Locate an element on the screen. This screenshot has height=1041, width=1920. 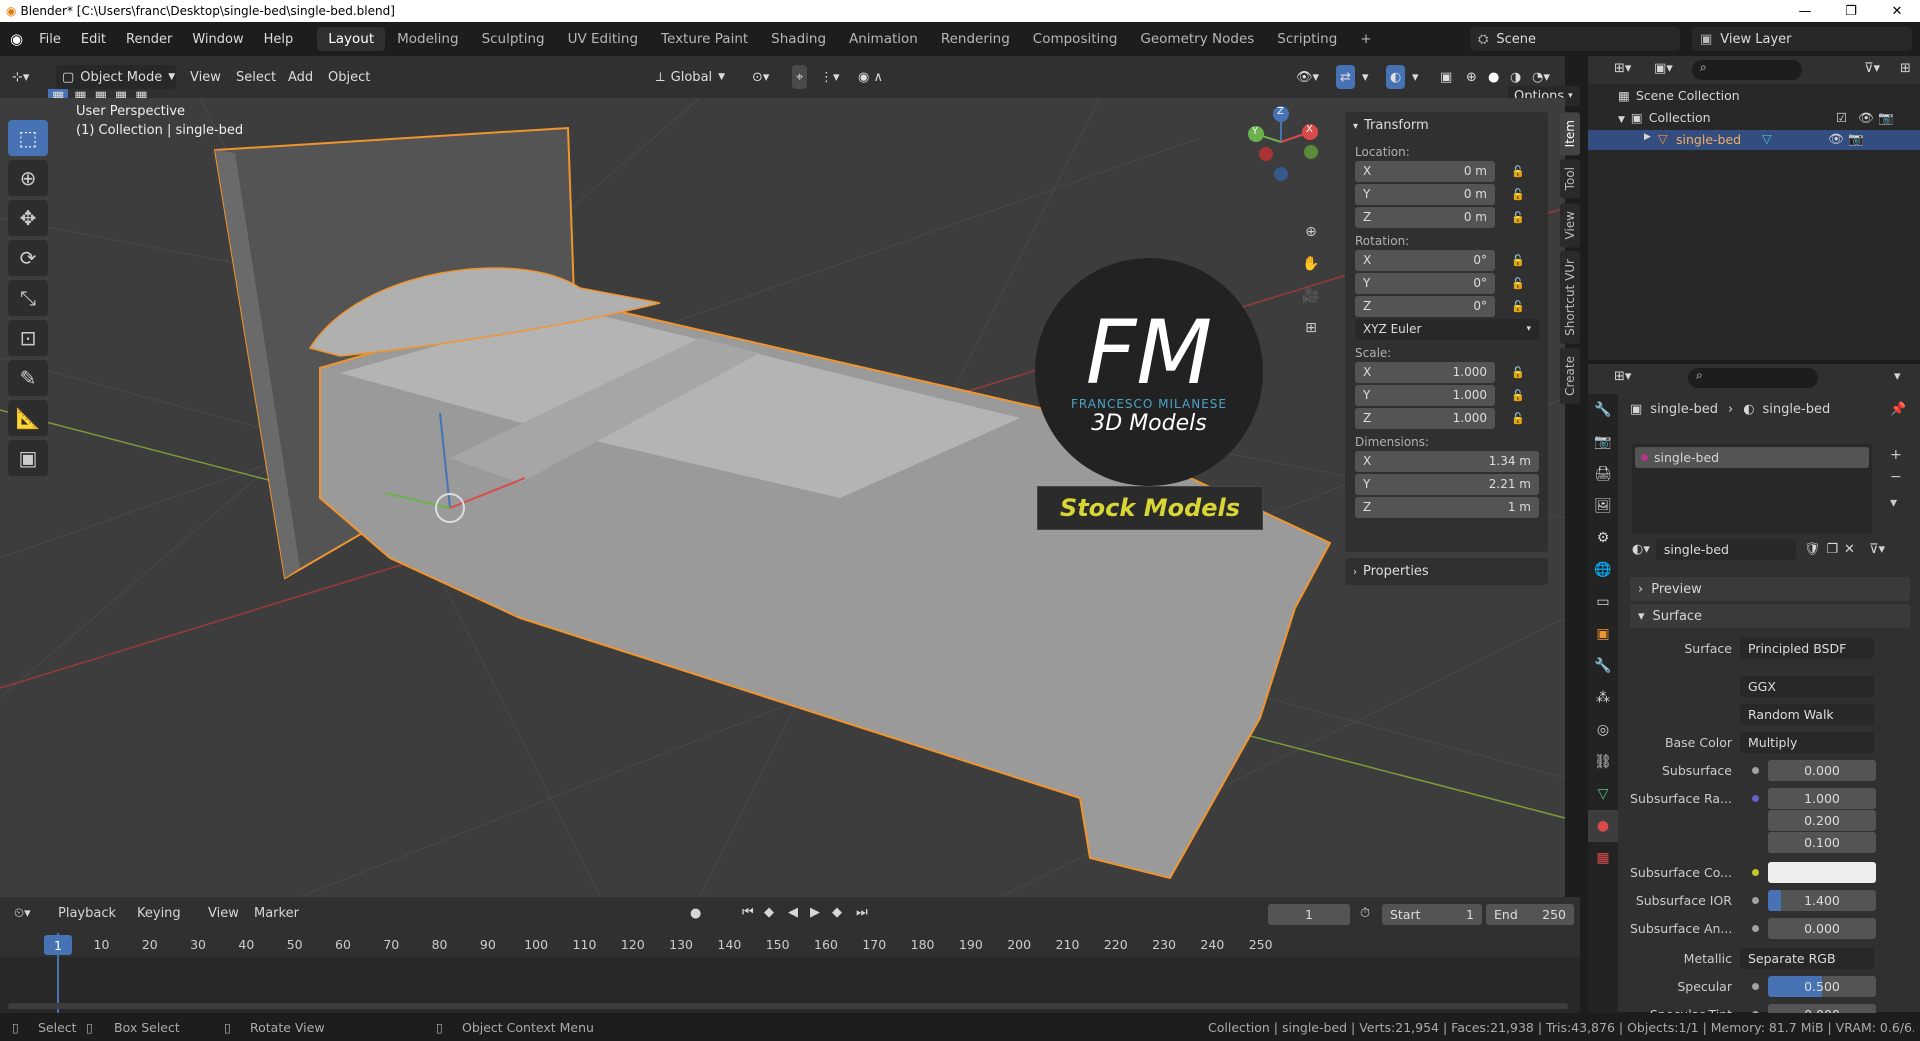
editor-type-icon: ⏲▾ is located at coordinates (22, 913).